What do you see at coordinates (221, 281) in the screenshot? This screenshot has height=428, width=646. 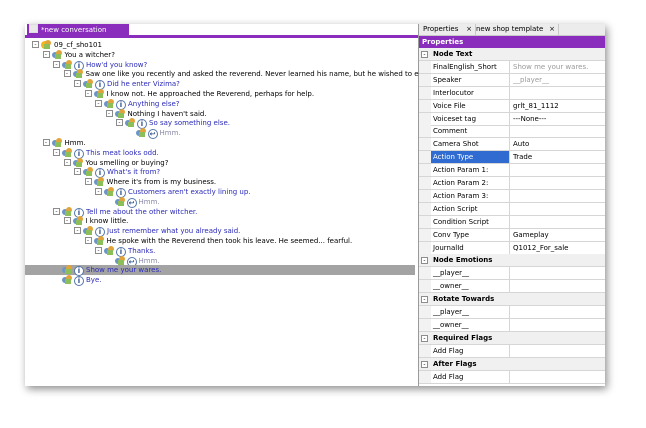 I see `tree-node: i Bye.` at bounding box center [221, 281].